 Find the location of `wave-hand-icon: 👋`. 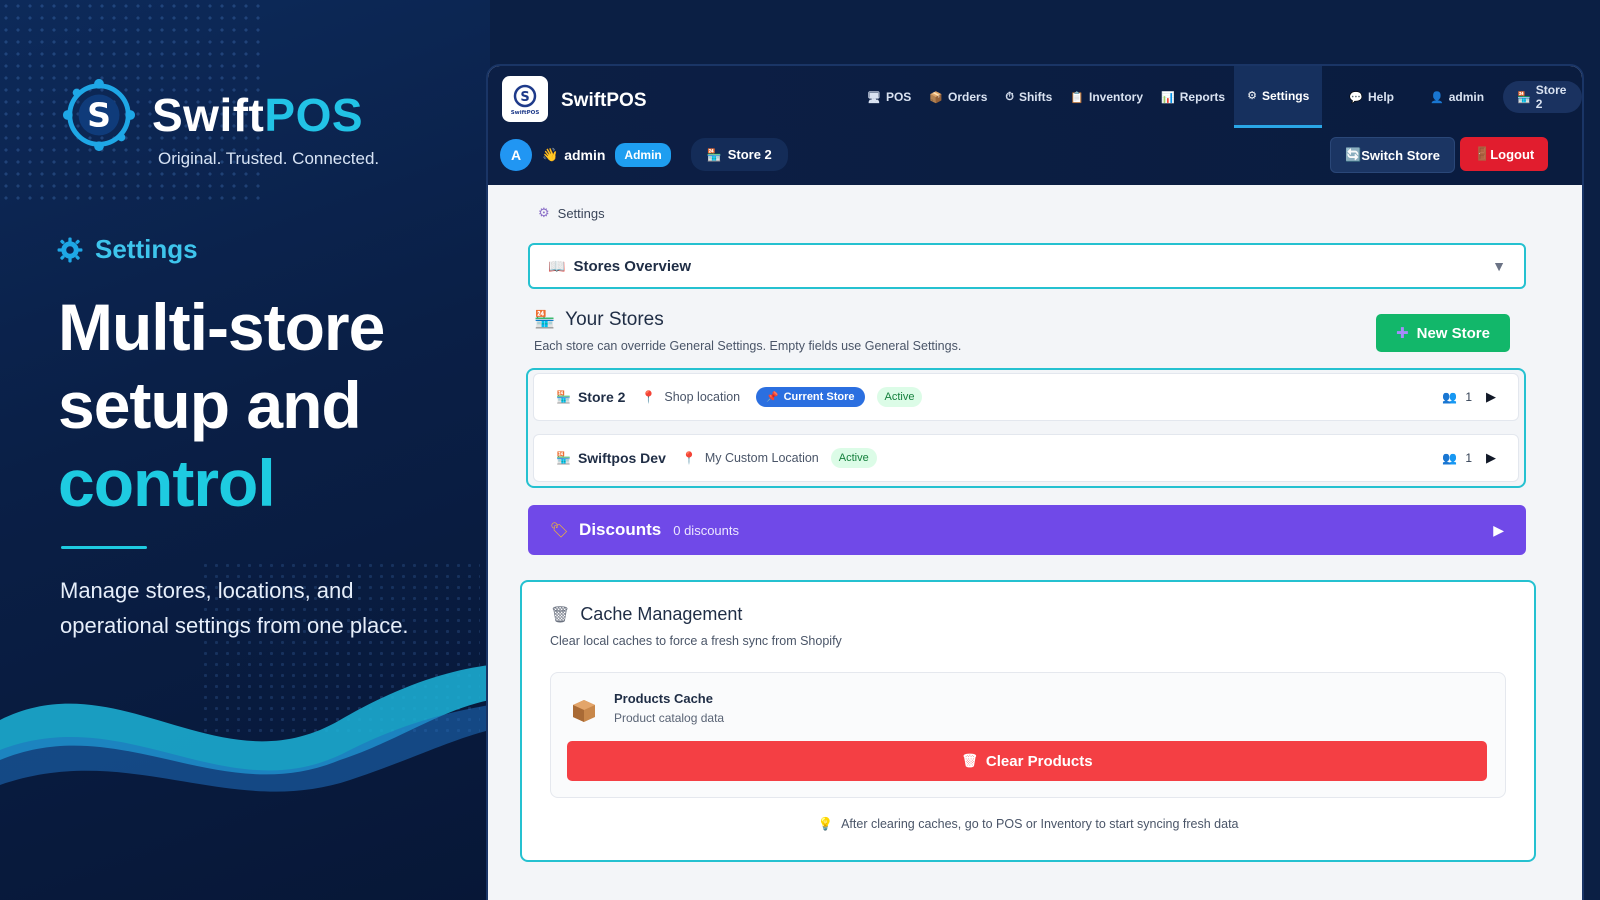

wave-hand-icon: 👋 is located at coordinates (550, 154).